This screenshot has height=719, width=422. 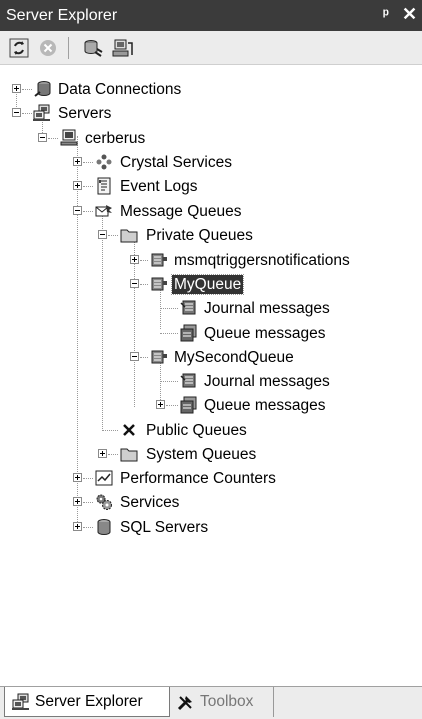 What do you see at coordinates (42, 89) in the screenshot?
I see `database-icon` at bounding box center [42, 89].